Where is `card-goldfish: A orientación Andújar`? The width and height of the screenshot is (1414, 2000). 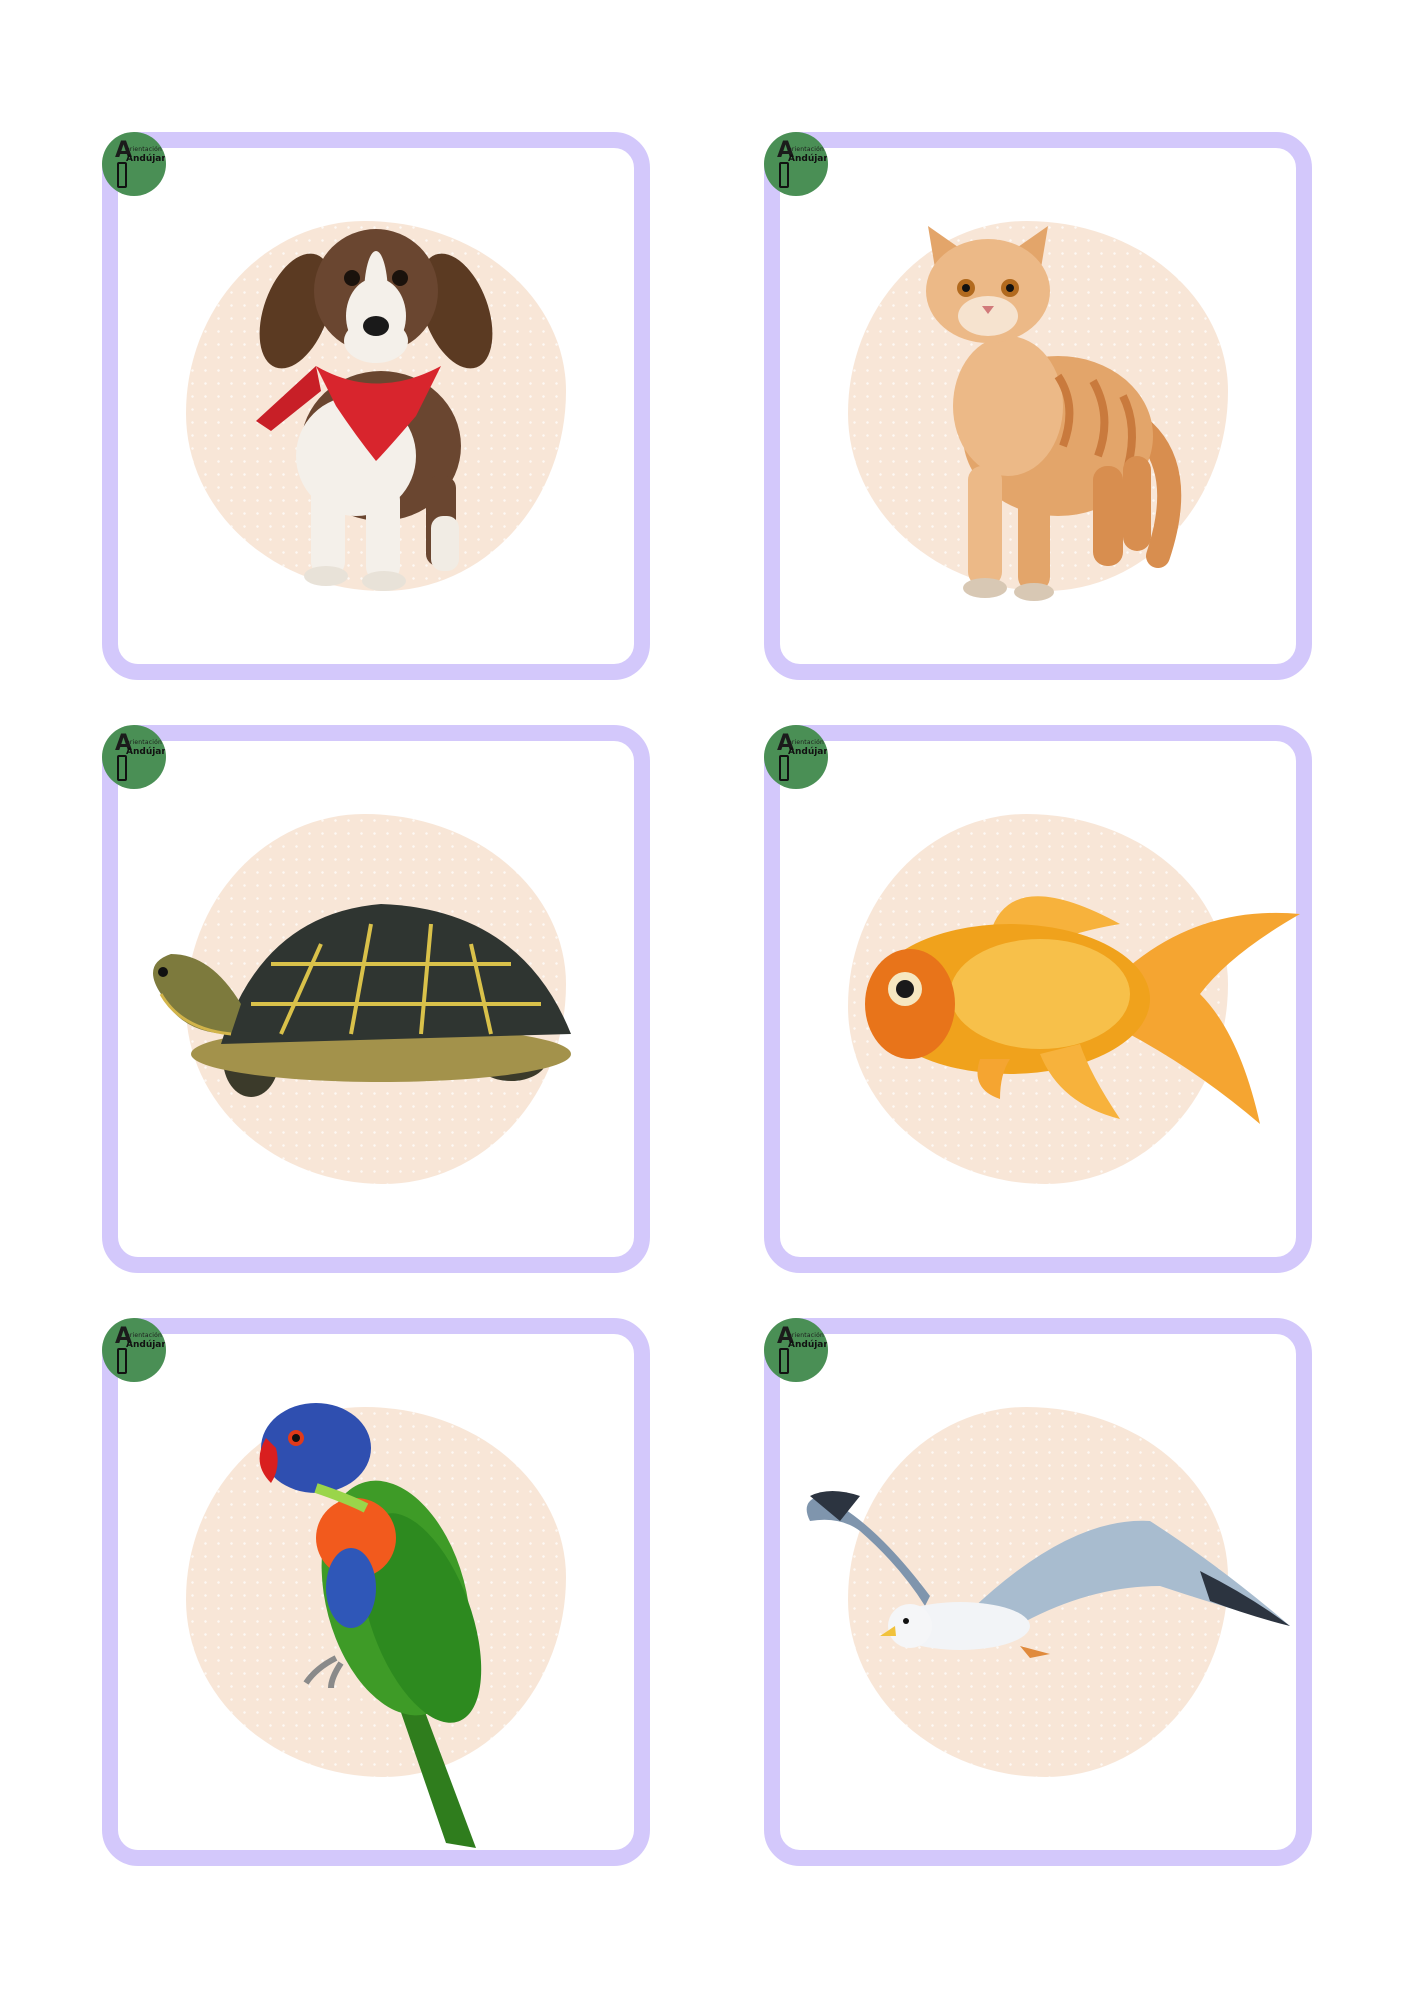 card-goldfish: A orientación Andújar is located at coordinates (1038, 999).